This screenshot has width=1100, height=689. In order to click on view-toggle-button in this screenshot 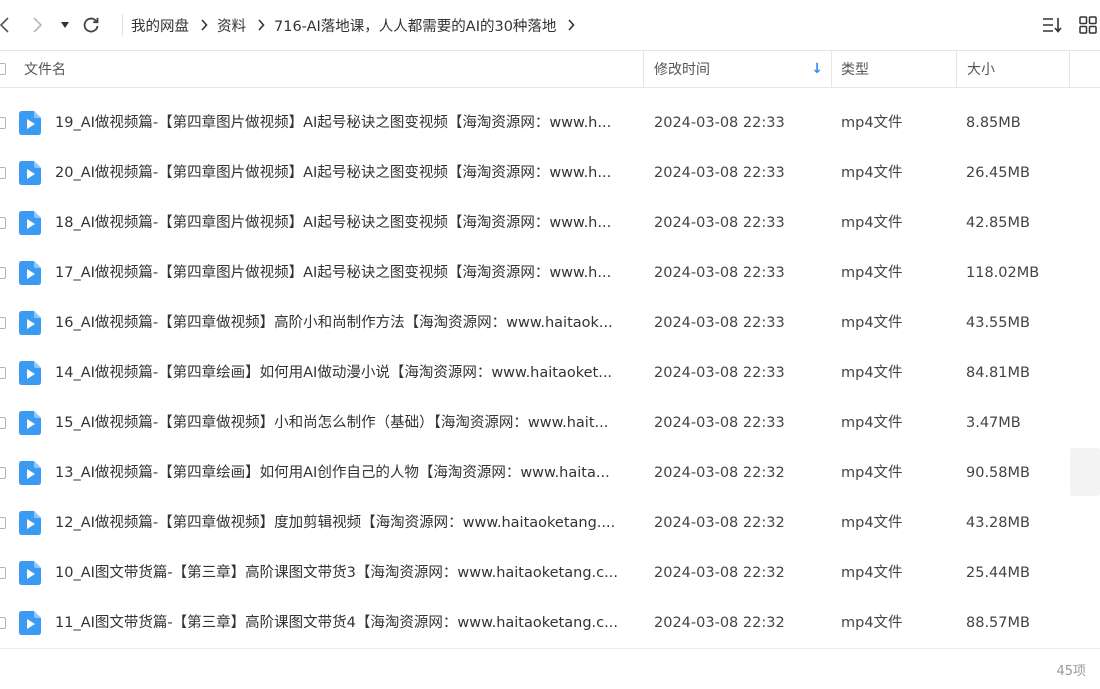, I will do `click(1088, 25)`.